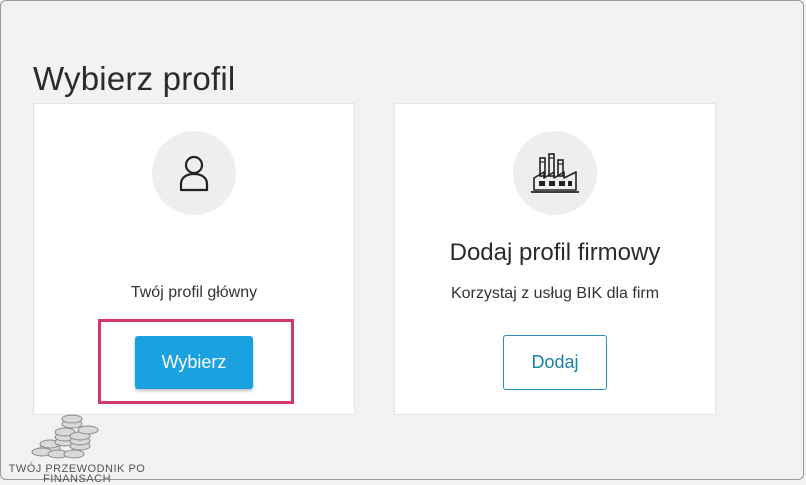  I want to click on watermark-line-2: FINANSACH, so click(77, 479).